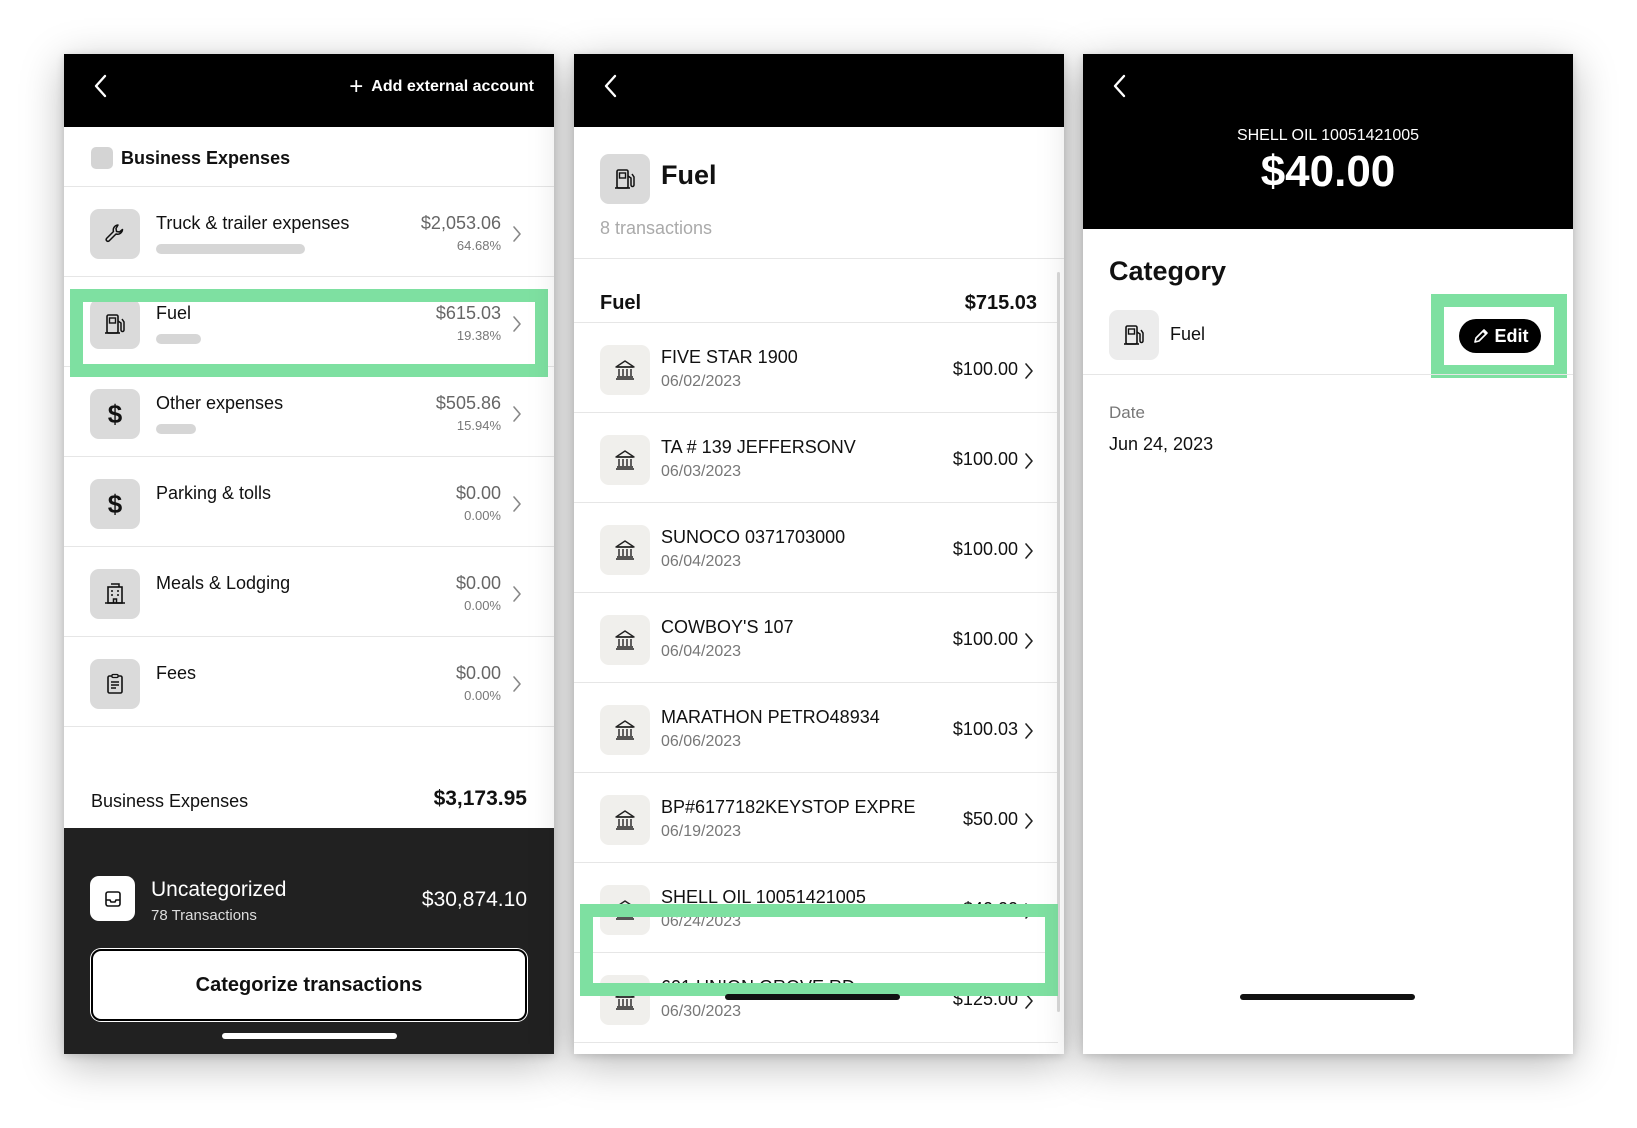  Describe the element at coordinates (1499, 336) in the screenshot. I see `highlight-edit-button` at that location.